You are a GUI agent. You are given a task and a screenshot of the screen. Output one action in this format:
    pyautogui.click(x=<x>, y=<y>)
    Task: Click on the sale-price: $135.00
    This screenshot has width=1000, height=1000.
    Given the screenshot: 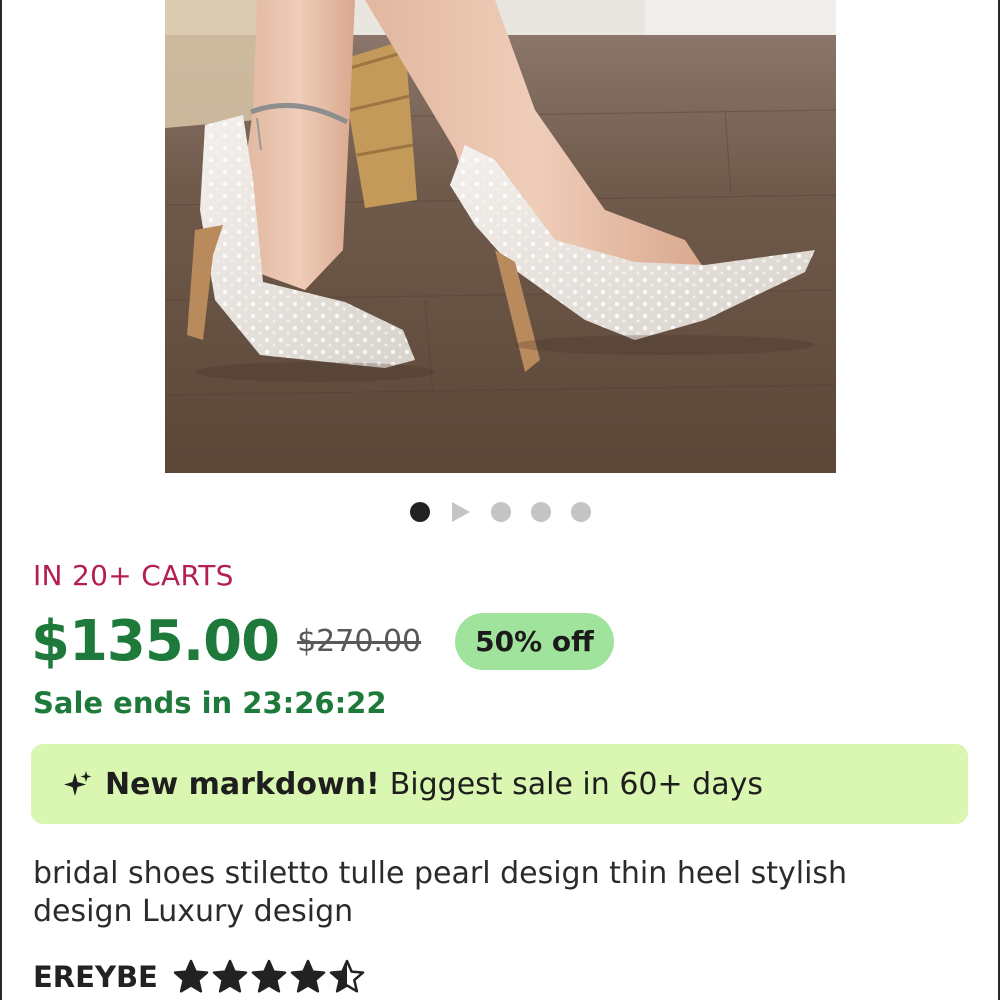 What is the action you would take?
    pyautogui.click(x=155, y=641)
    